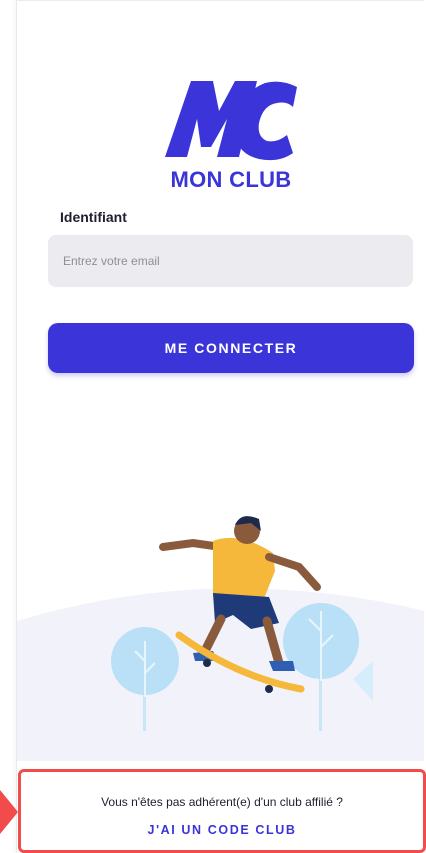  I want to click on identifier-label: Identifiant, so click(93, 217).